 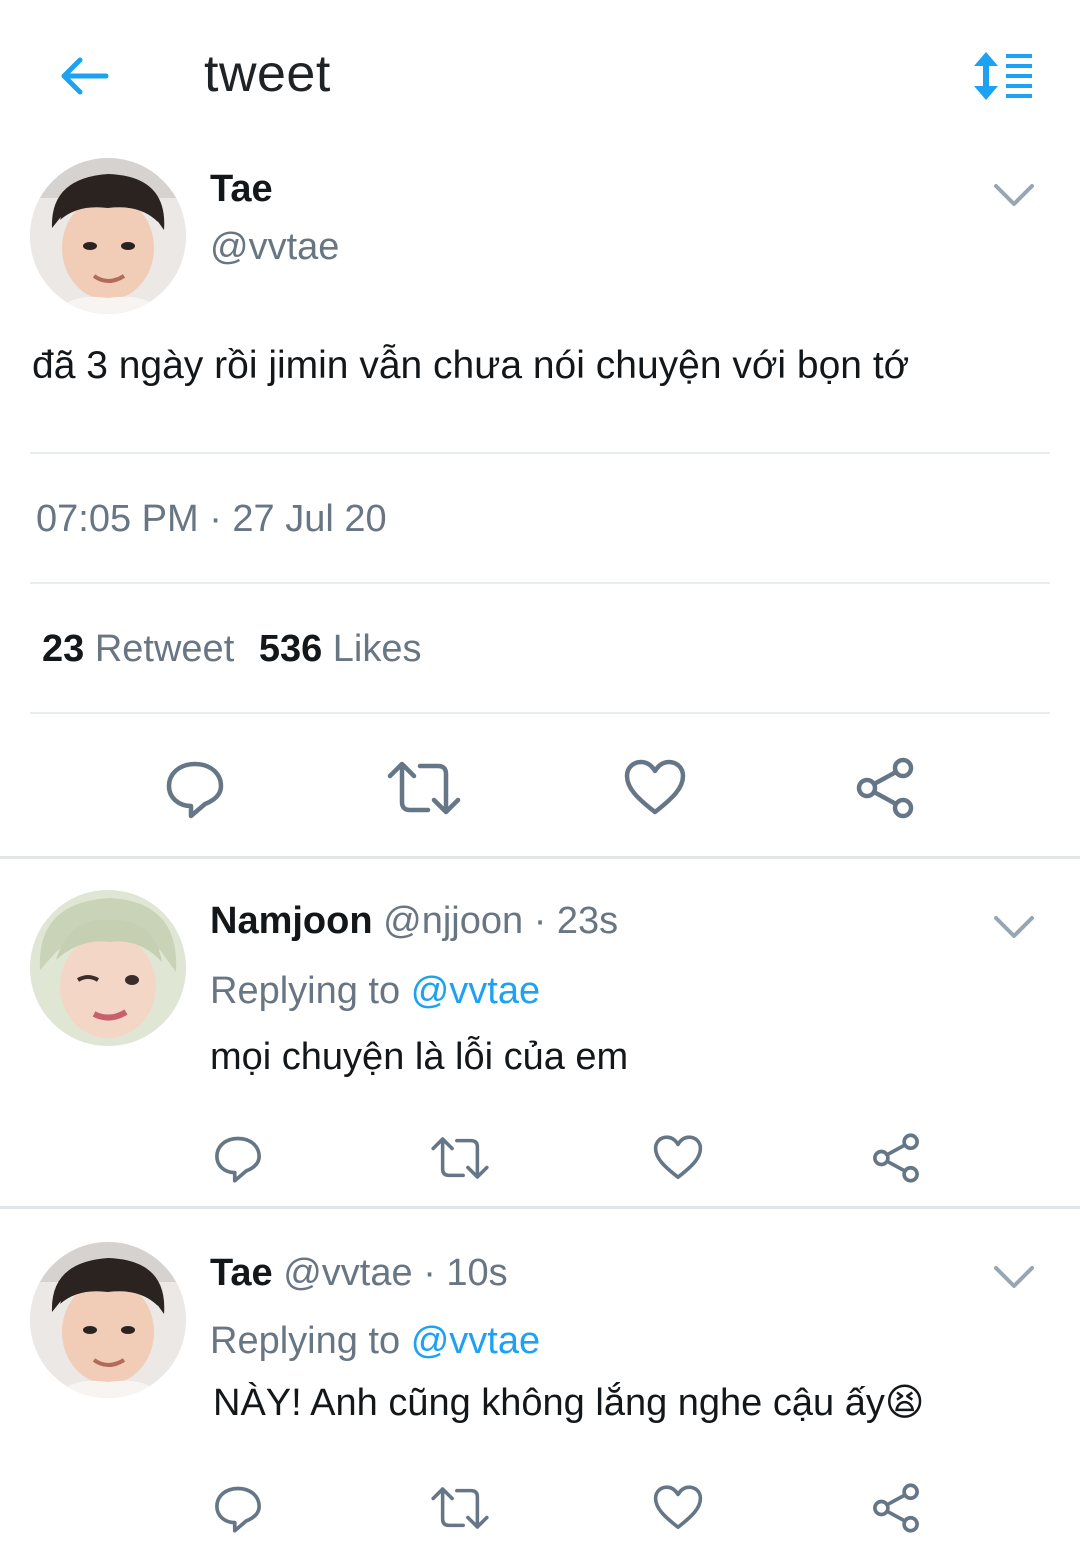 I want to click on retweet-stat: 23 Retweet, so click(x=143, y=649).